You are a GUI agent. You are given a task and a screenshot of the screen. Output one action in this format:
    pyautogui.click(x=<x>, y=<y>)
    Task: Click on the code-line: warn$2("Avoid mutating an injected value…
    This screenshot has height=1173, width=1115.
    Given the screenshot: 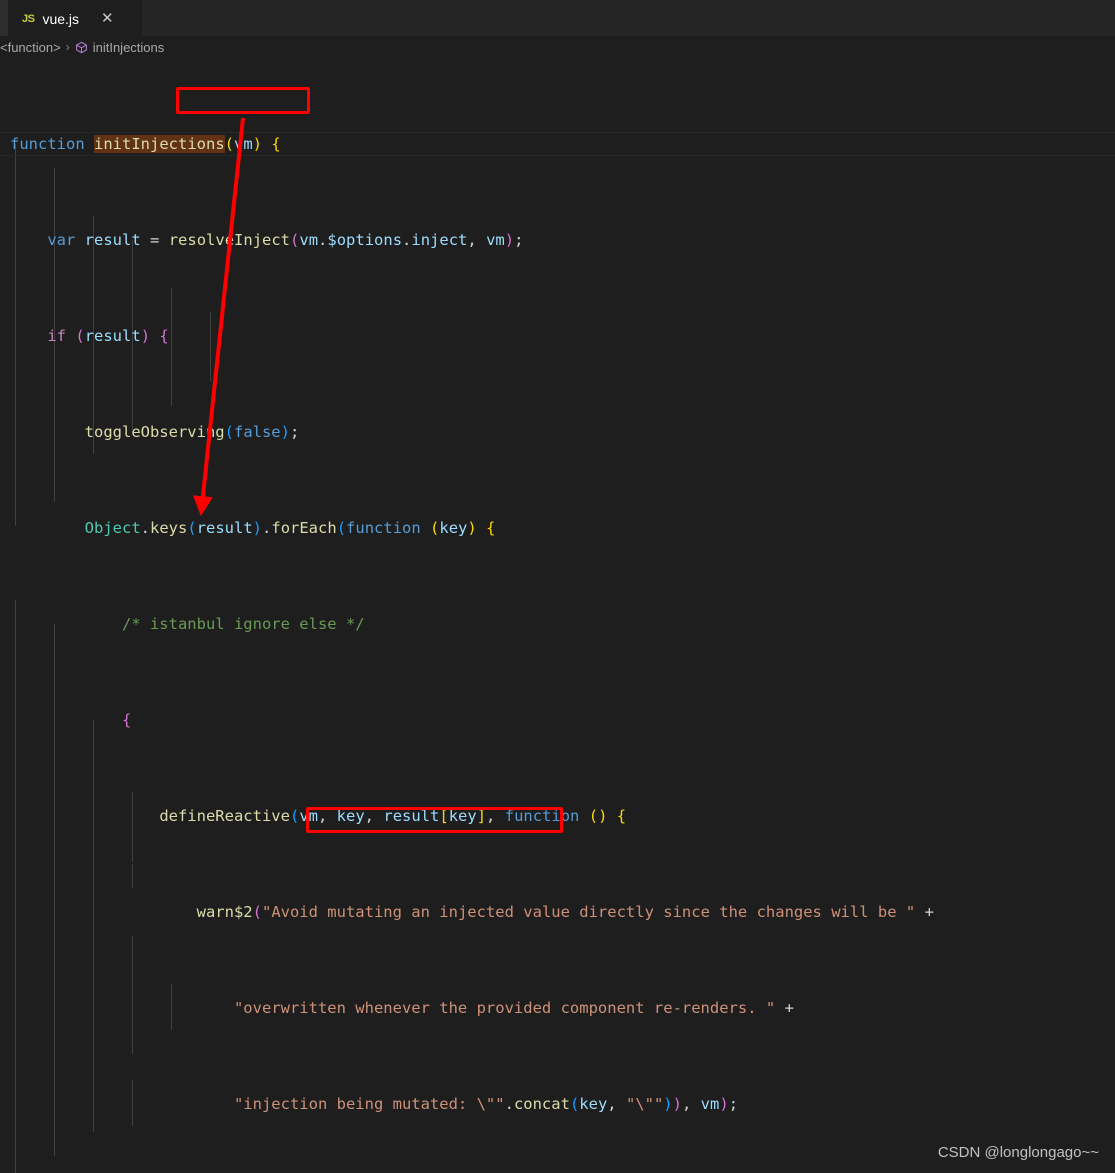 What is the action you would take?
    pyautogui.click(x=565, y=912)
    